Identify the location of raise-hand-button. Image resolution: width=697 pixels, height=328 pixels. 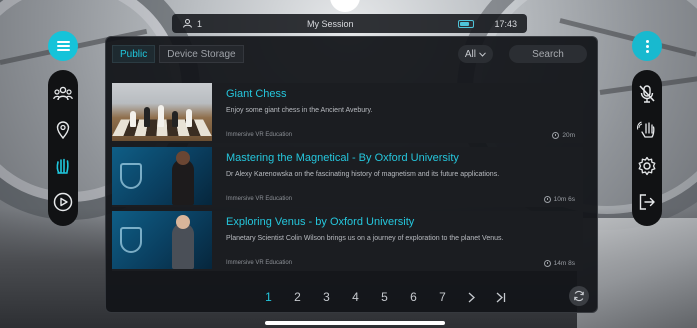
(647, 130).